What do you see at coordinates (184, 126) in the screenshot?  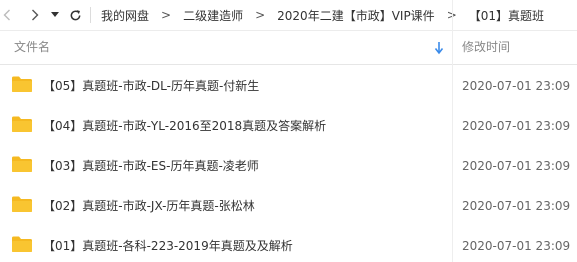 I see `file-name: 【04】真题班-市政-YL-2016至2018真题及答案解析` at bounding box center [184, 126].